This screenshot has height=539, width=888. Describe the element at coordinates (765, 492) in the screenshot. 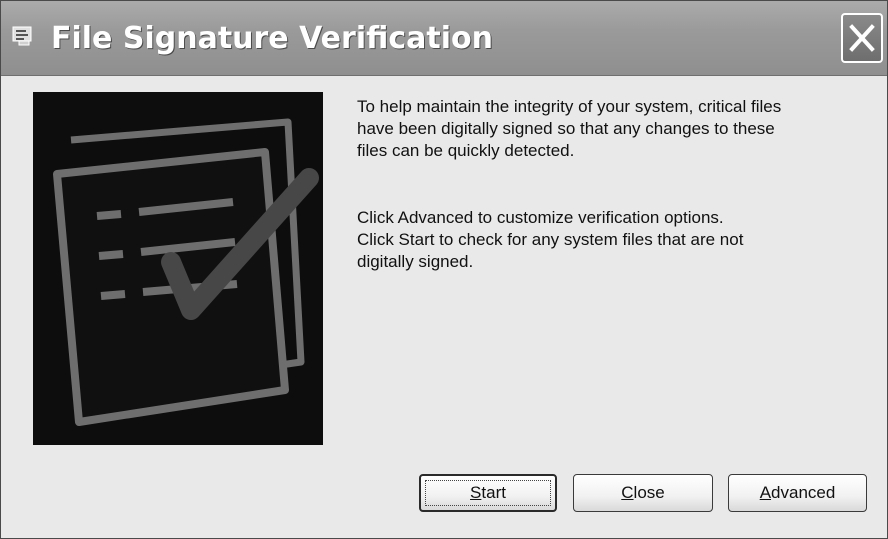

I see `advanced-accelerator: A` at that location.